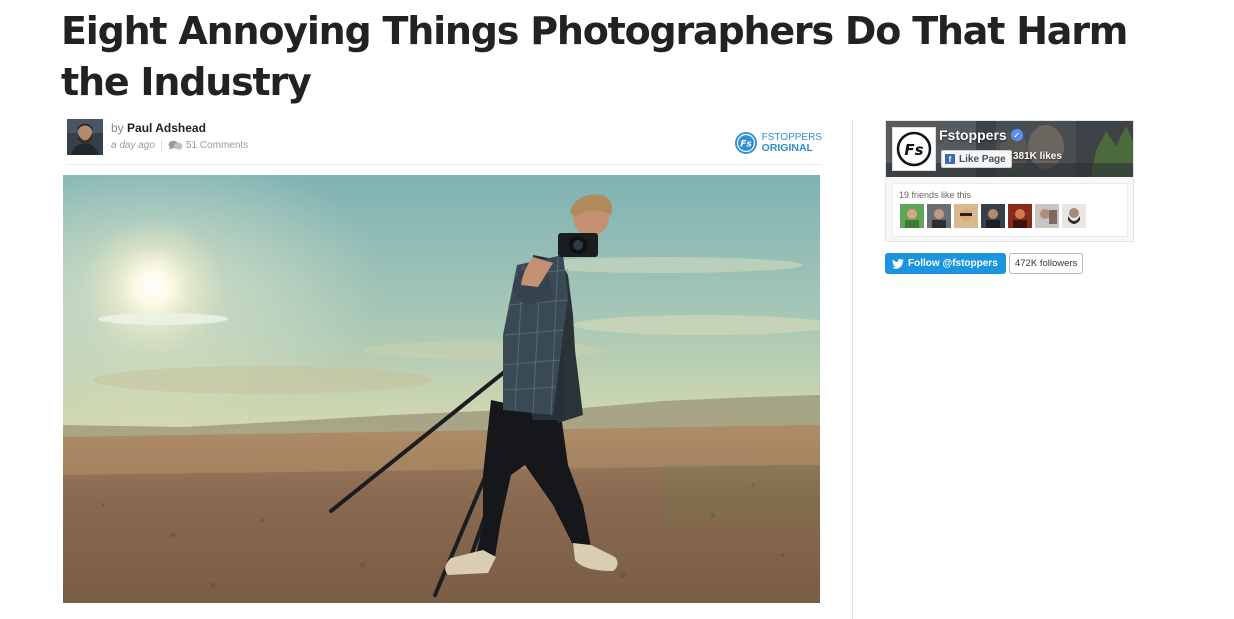 The image size is (1234, 619). What do you see at coordinates (973, 135) in the screenshot?
I see `page-name-text: Fstoppers` at bounding box center [973, 135].